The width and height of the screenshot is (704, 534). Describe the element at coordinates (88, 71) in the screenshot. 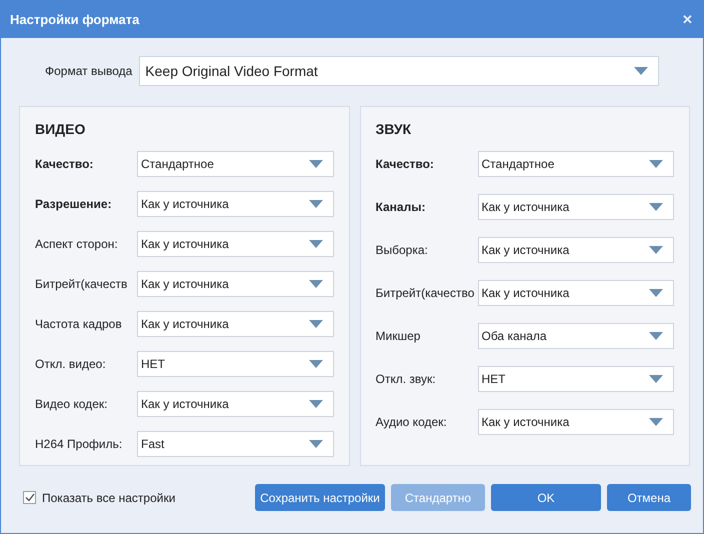

I see `field-label: Формат вывода` at that location.